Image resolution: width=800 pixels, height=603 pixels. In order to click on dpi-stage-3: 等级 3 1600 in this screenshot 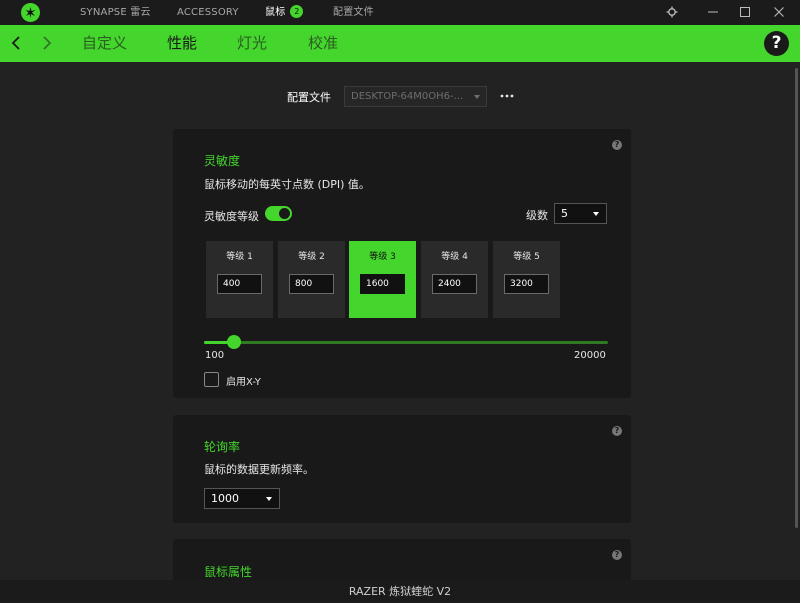, I will do `click(382, 279)`.